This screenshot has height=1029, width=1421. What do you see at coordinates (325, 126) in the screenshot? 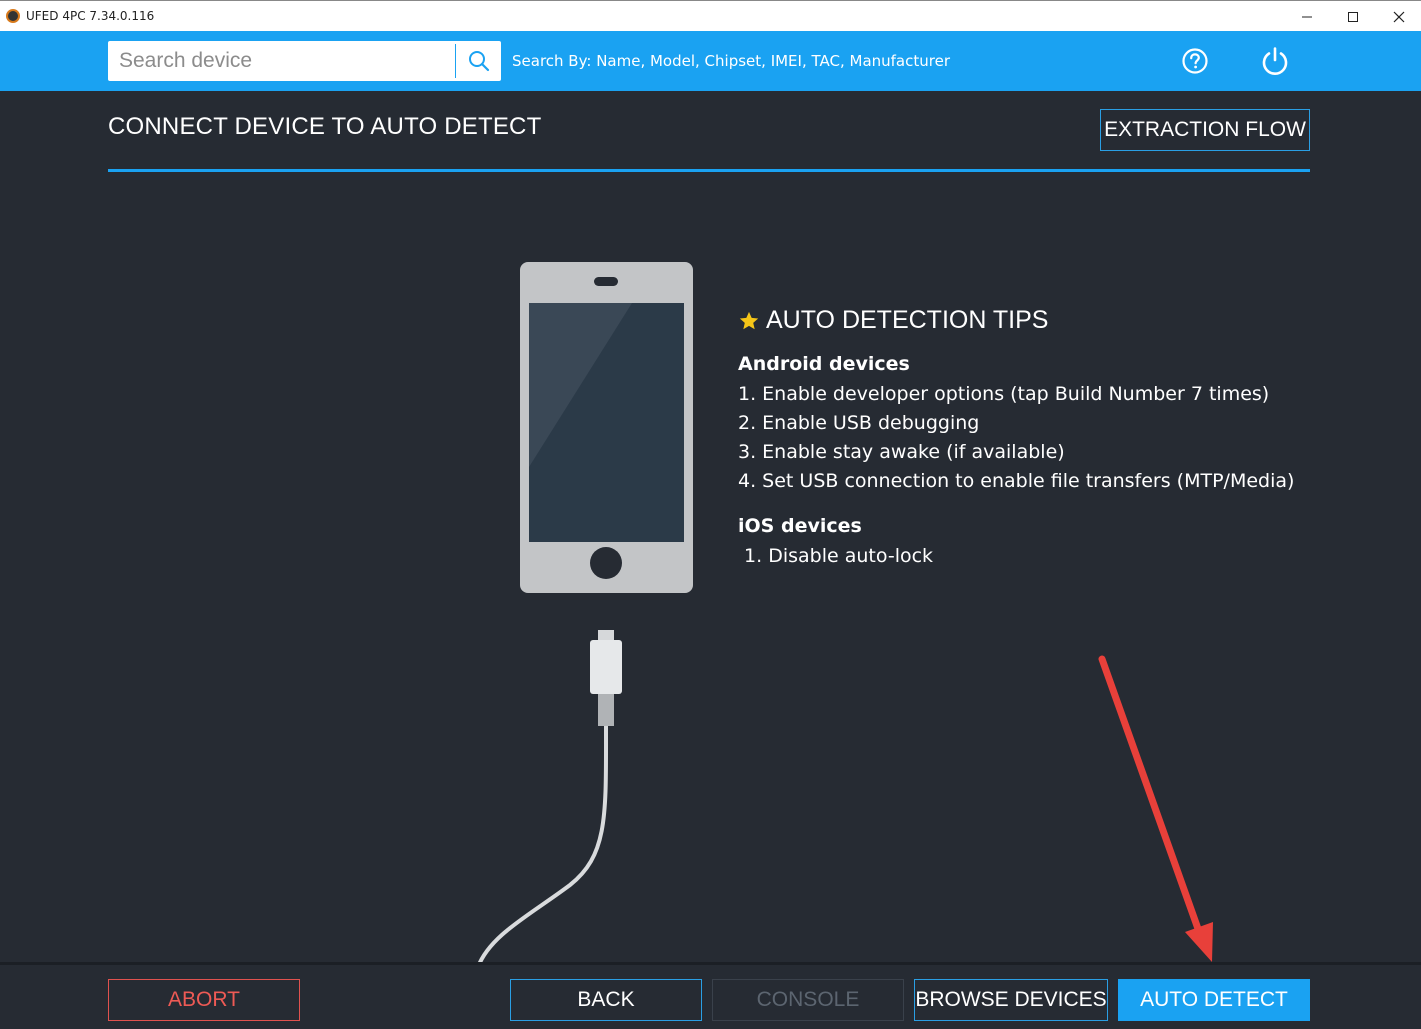
I see `page-title: CONNECT DEVICE TO AUTO DETECT` at bounding box center [325, 126].